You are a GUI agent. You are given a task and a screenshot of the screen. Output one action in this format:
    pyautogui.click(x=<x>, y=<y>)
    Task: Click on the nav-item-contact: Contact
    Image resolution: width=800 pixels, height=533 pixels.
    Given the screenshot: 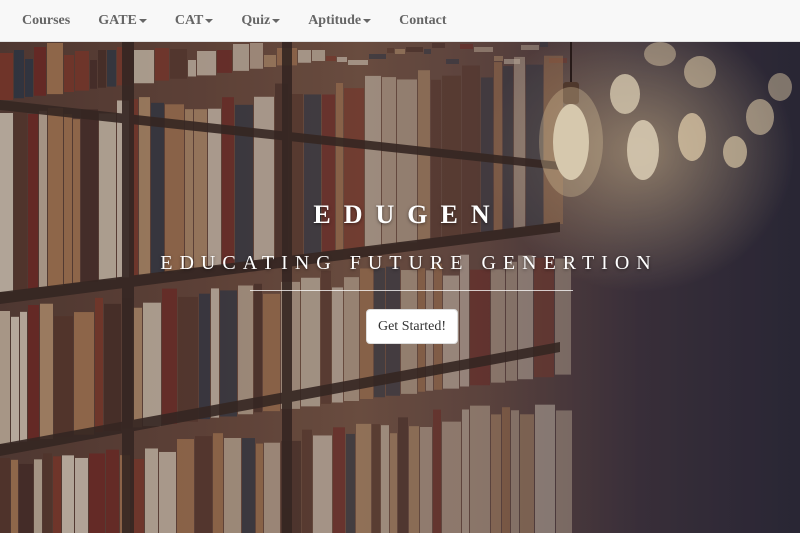 What is the action you would take?
    pyautogui.click(x=422, y=21)
    